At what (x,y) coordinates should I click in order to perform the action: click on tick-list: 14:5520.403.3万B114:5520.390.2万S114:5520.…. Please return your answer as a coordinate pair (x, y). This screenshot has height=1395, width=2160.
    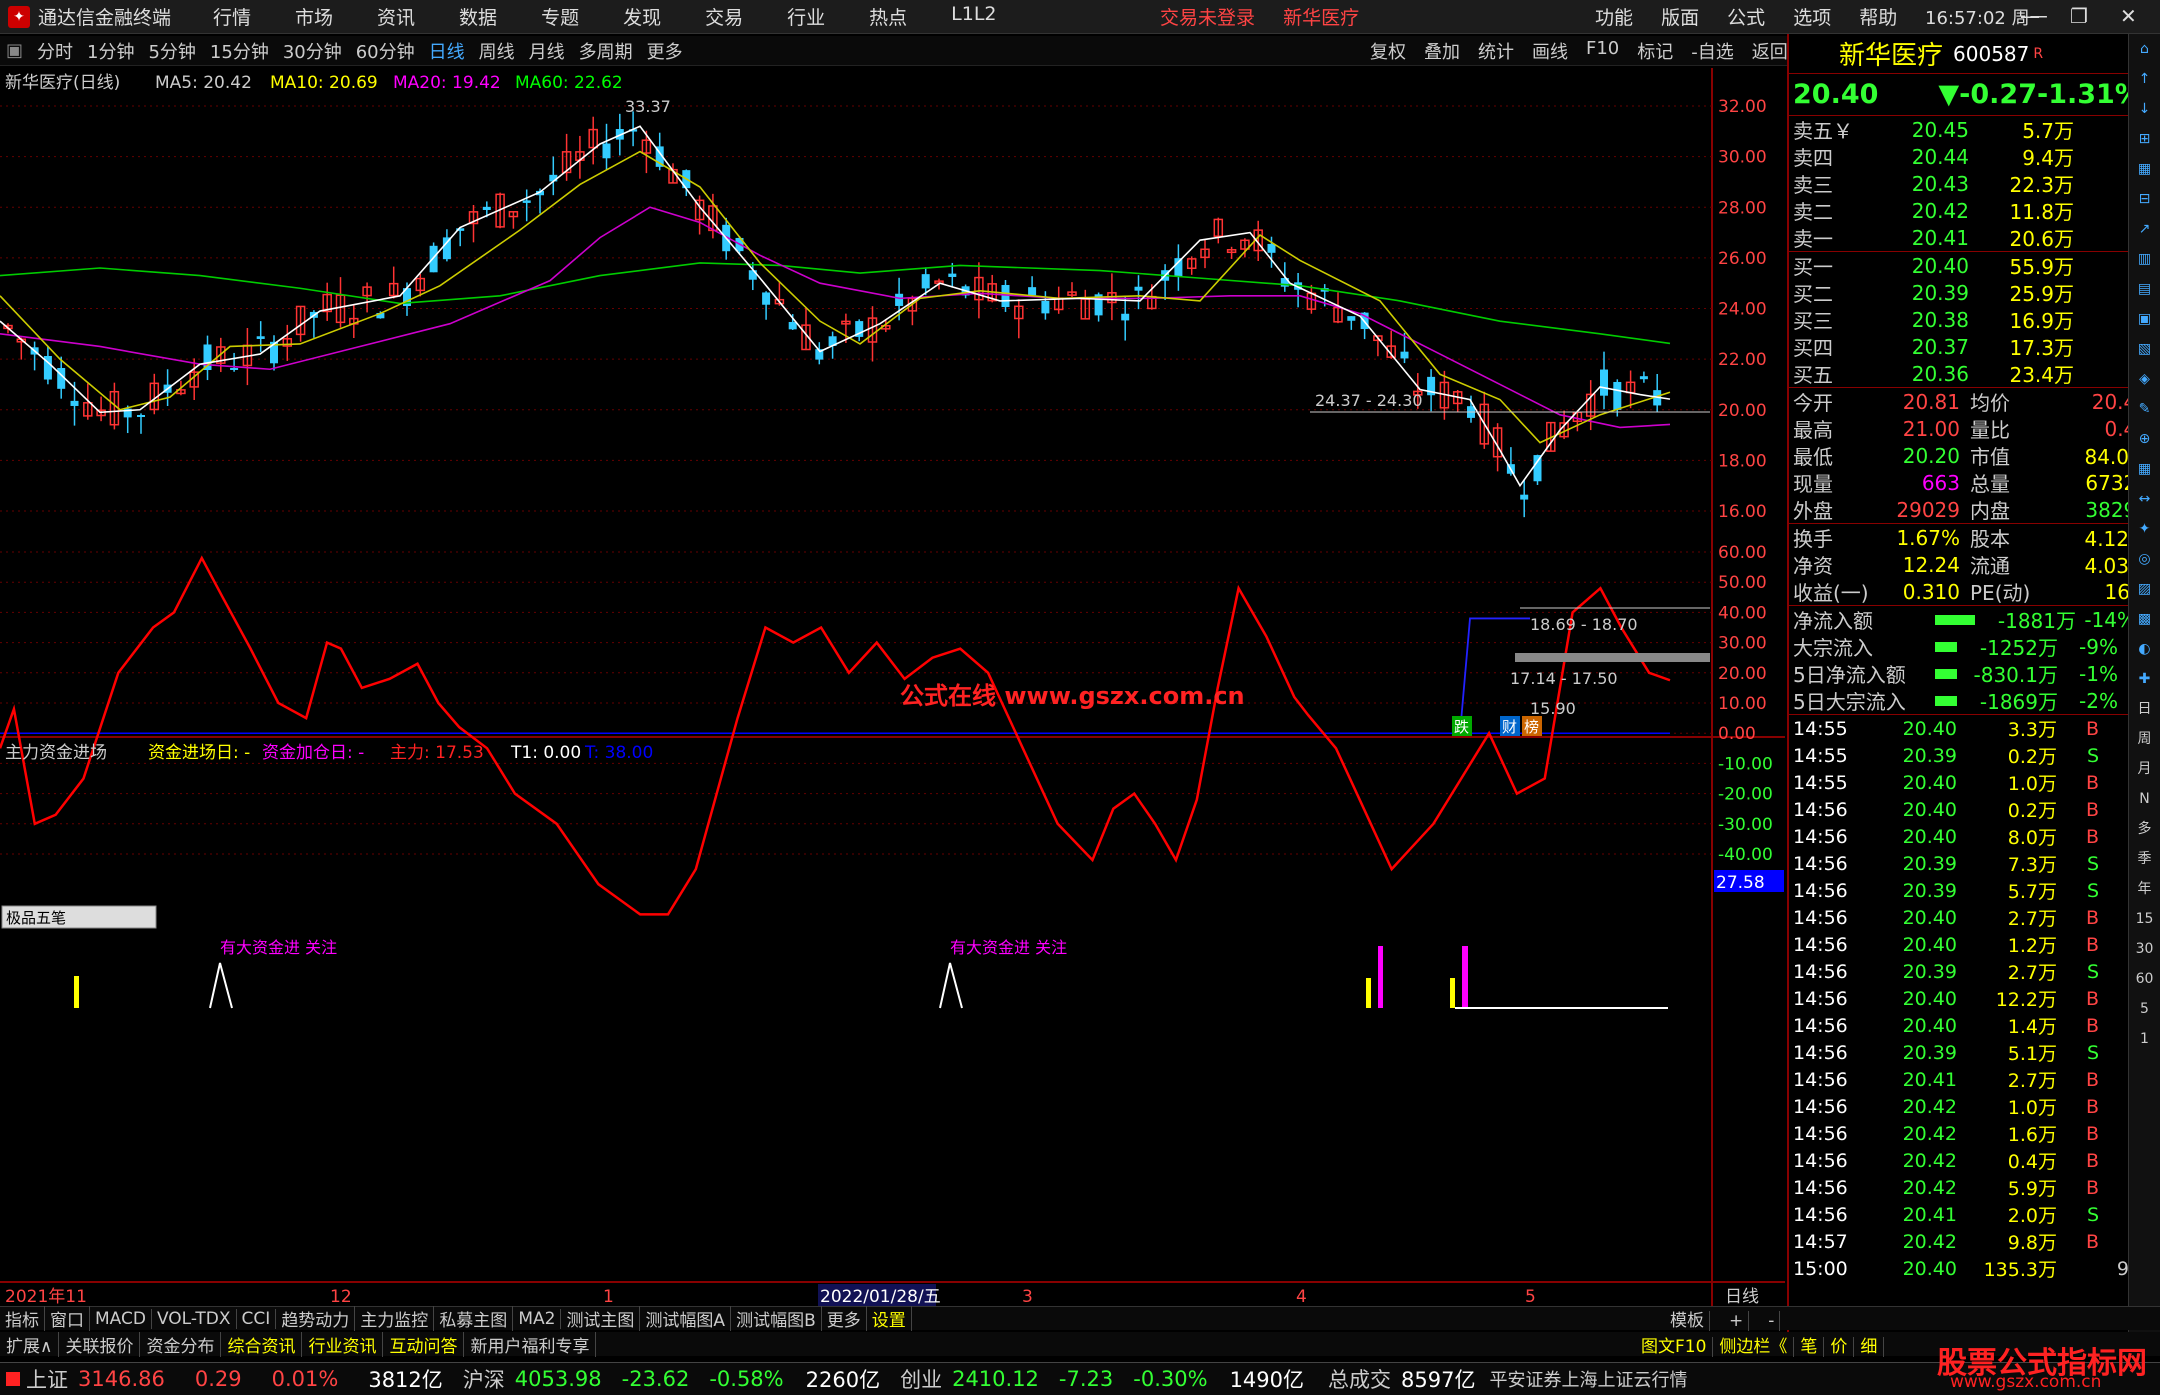
    Looking at the image, I should click on (1974, 998).